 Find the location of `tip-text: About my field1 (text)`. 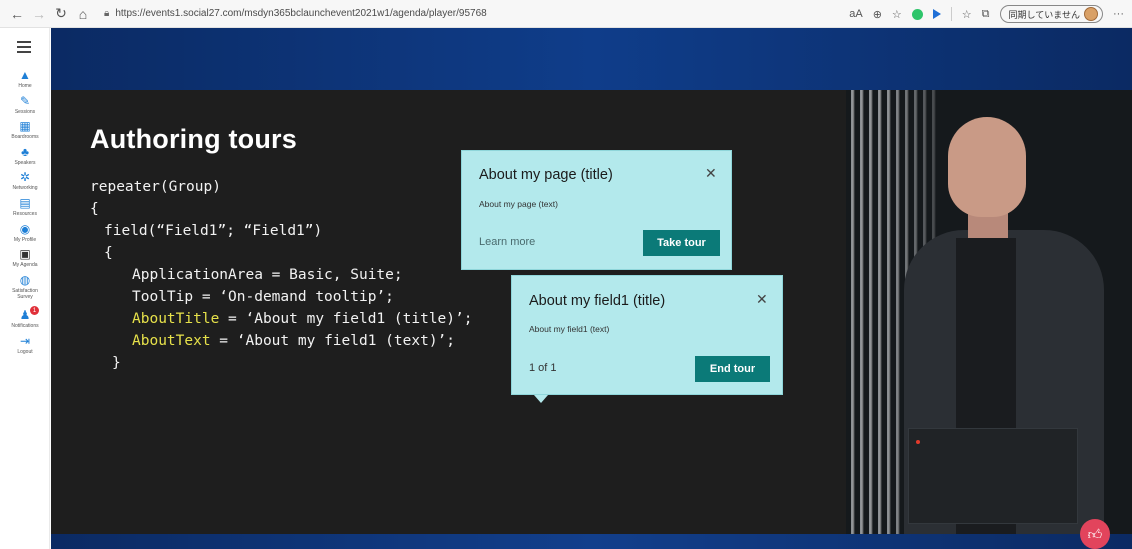

tip-text: About my field1 (text) is located at coordinates (569, 329).